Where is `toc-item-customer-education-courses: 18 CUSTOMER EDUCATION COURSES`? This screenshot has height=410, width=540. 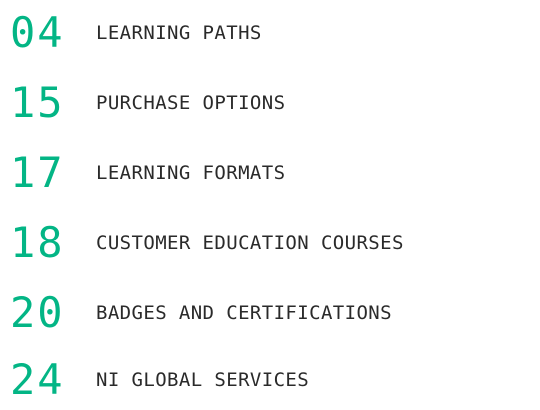 toc-item-customer-education-courses: 18 CUSTOMER EDUCATION COURSES is located at coordinates (270, 243).